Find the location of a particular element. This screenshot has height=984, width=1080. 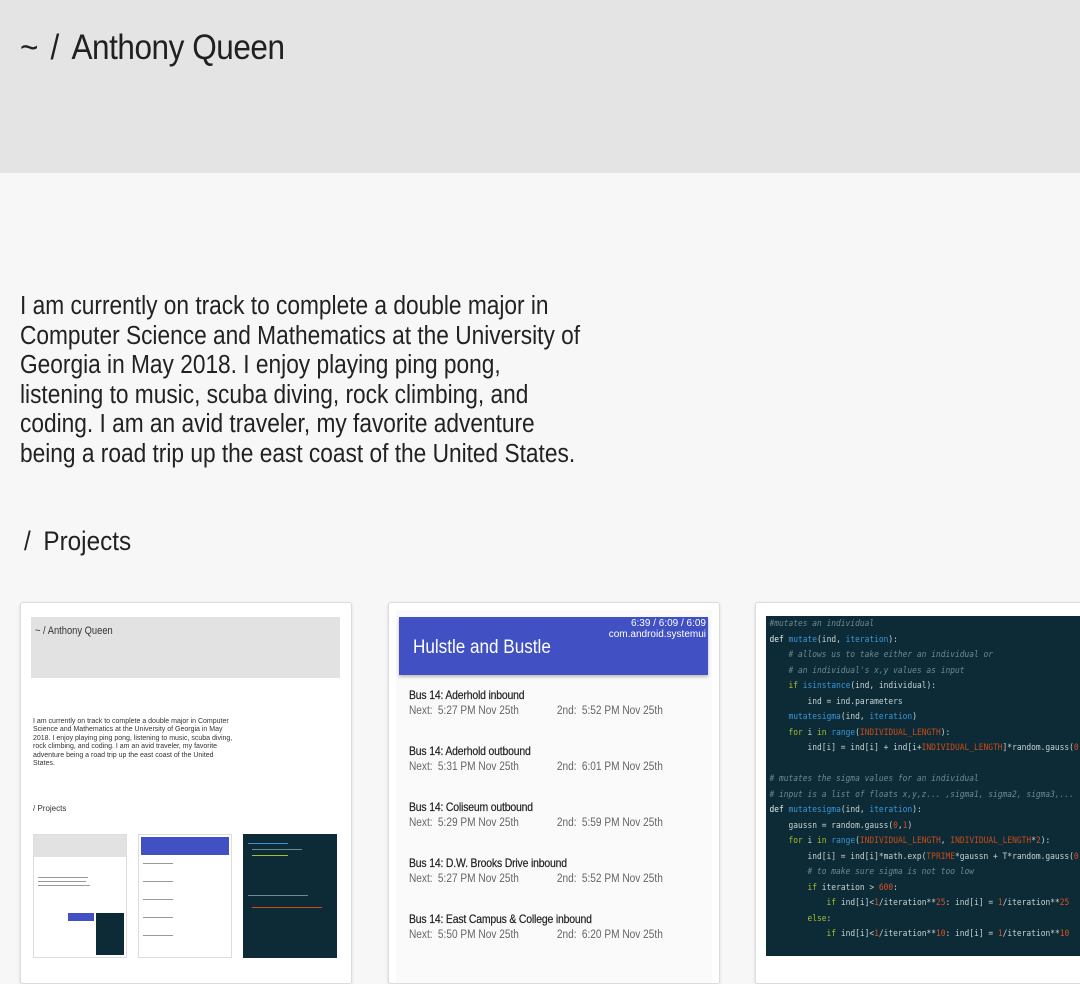

mini-project-thumb-bus is located at coordinates (185, 896).